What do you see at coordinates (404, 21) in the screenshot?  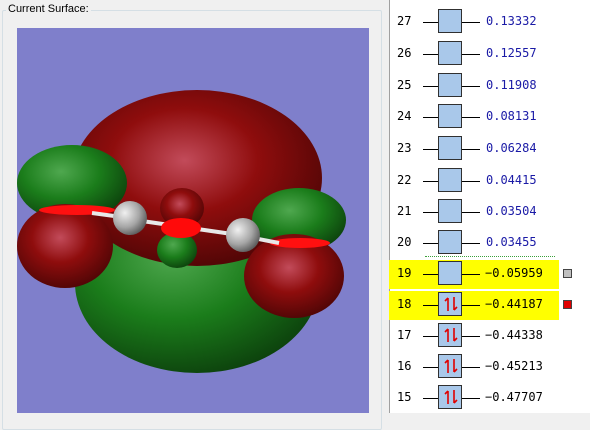 I see `mo-index: 27` at bounding box center [404, 21].